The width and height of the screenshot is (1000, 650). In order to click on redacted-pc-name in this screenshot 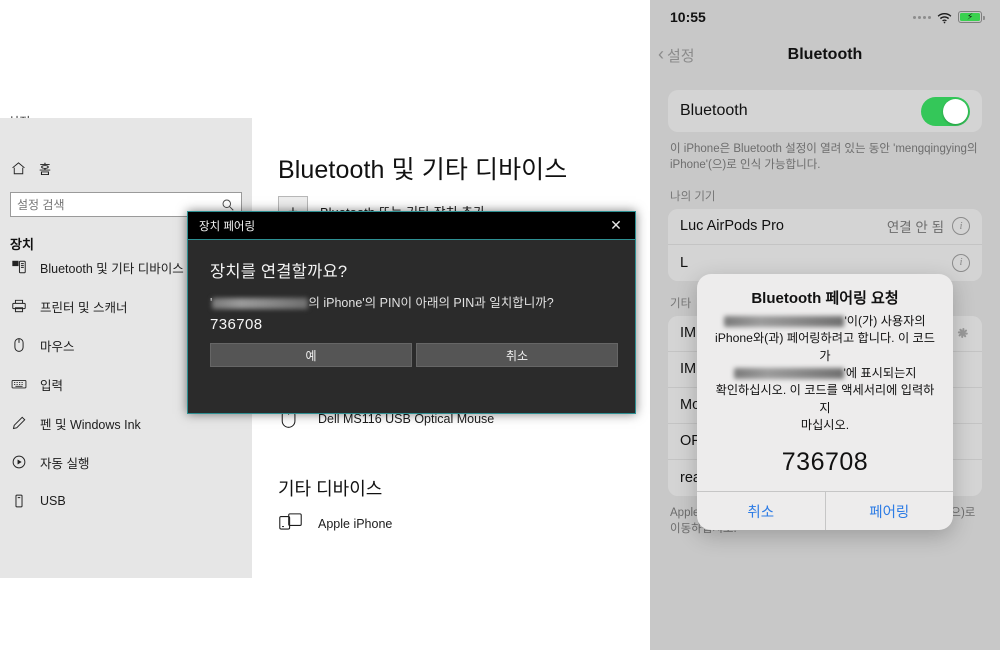, I will do `click(788, 373)`.